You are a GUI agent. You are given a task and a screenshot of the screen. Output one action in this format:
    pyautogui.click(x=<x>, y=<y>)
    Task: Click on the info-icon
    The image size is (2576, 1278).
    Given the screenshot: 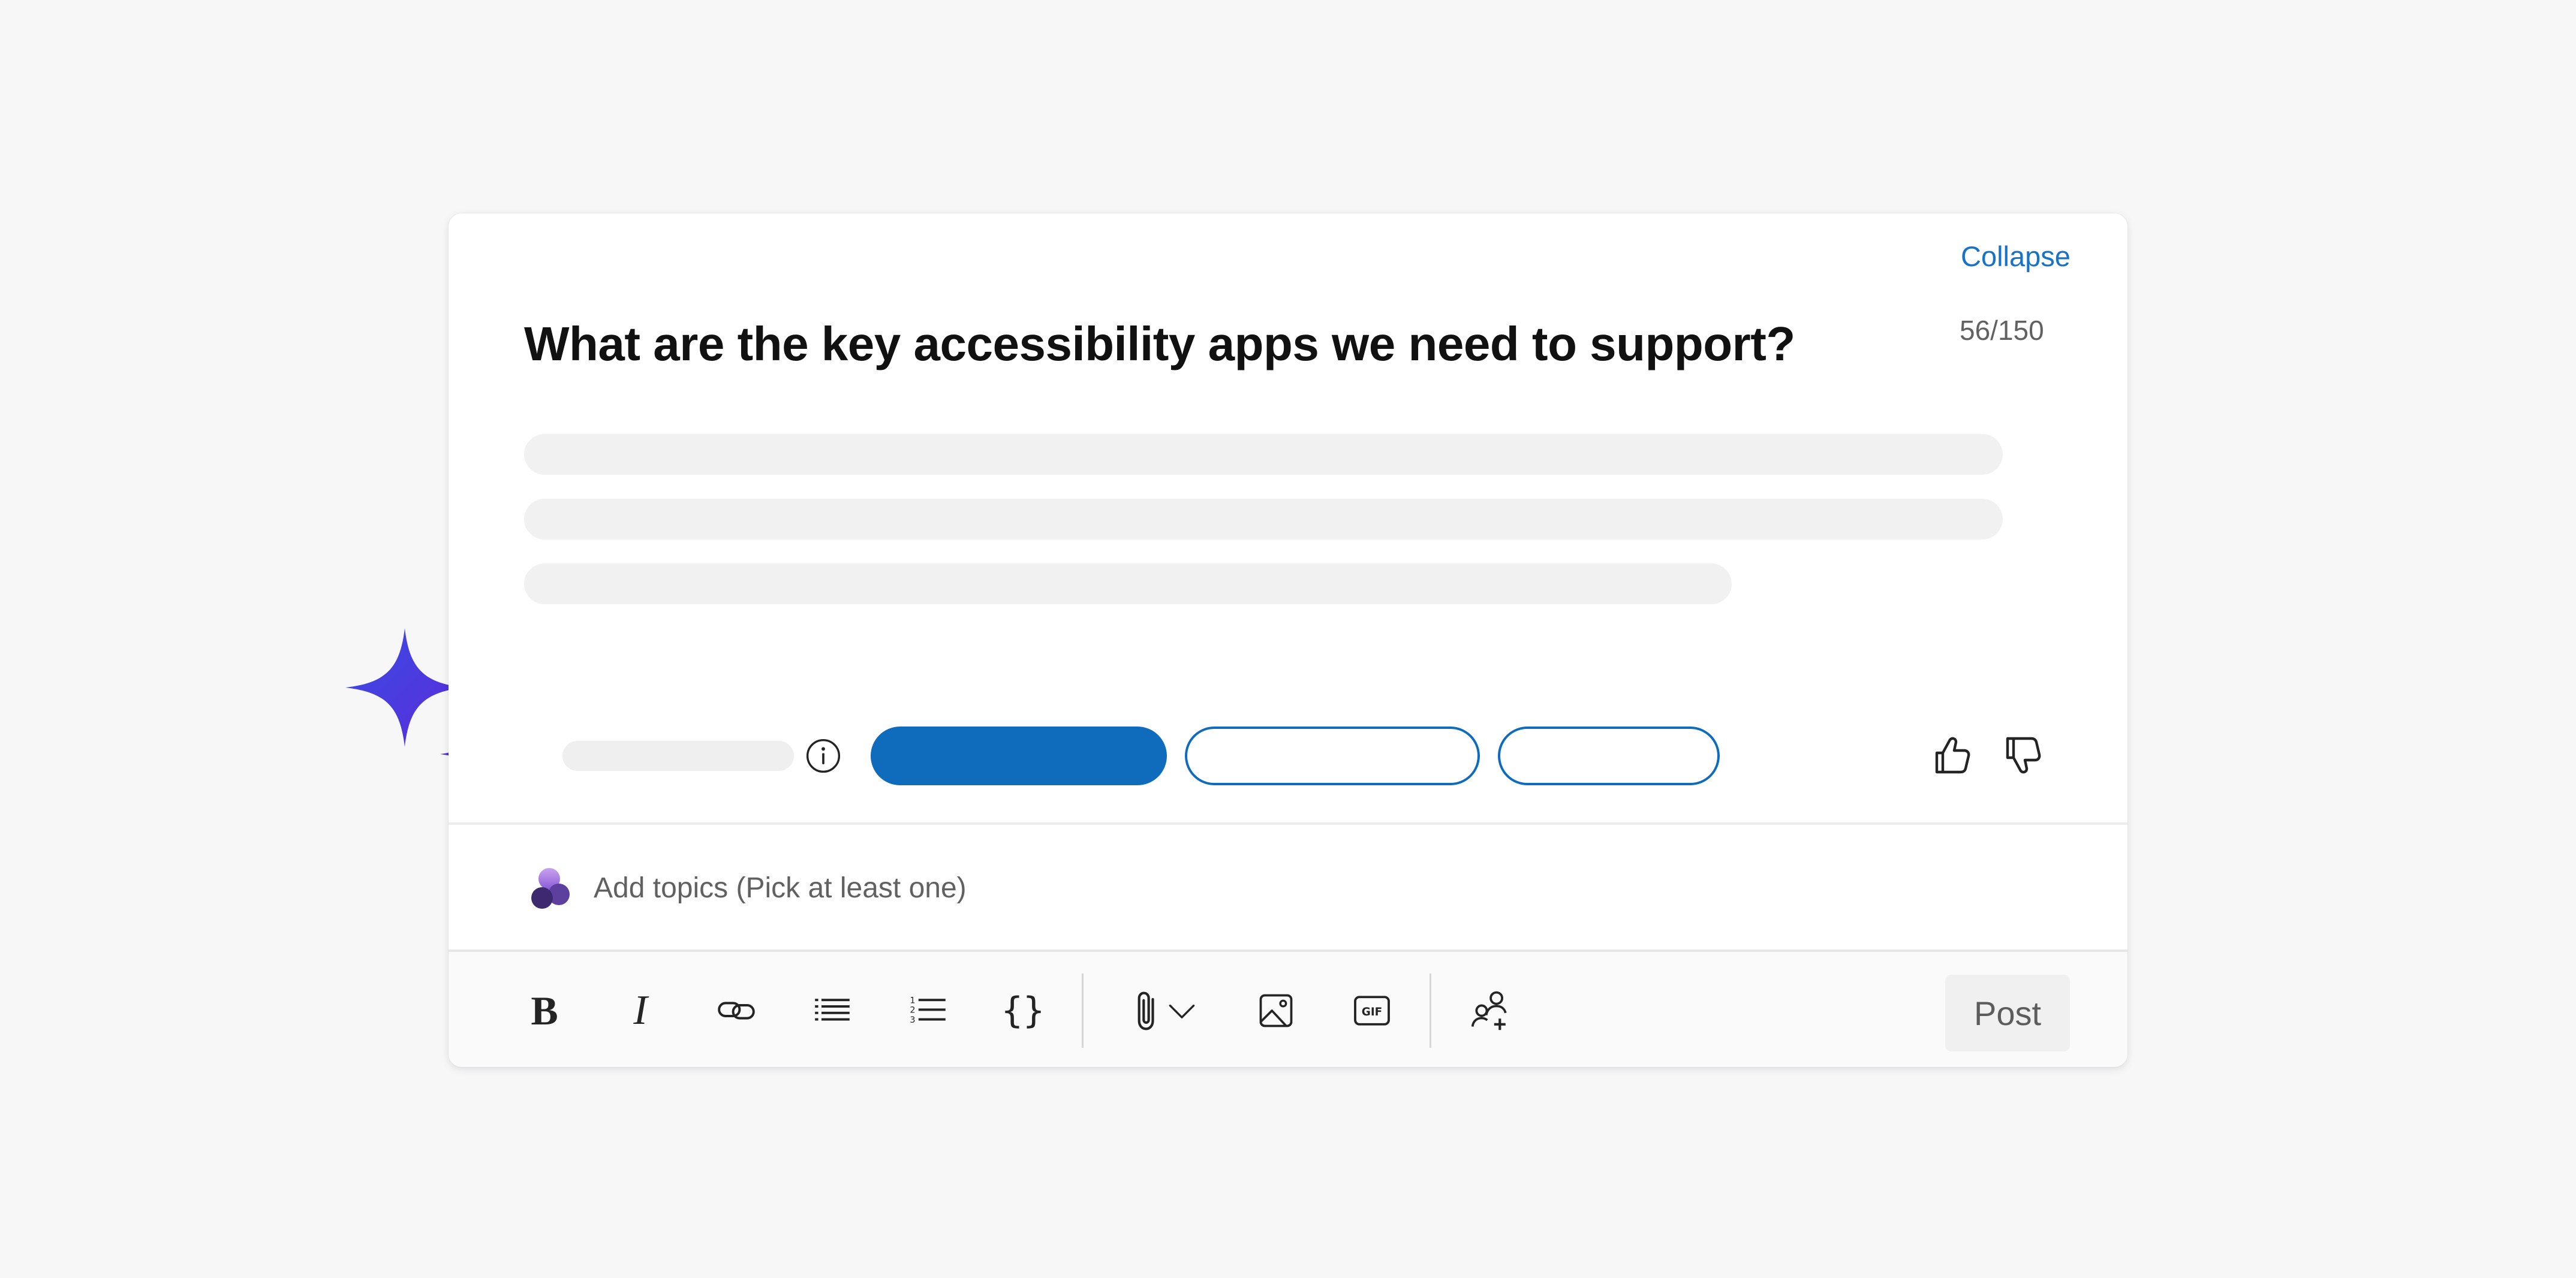 What is the action you would take?
    pyautogui.click(x=823, y=756)
    